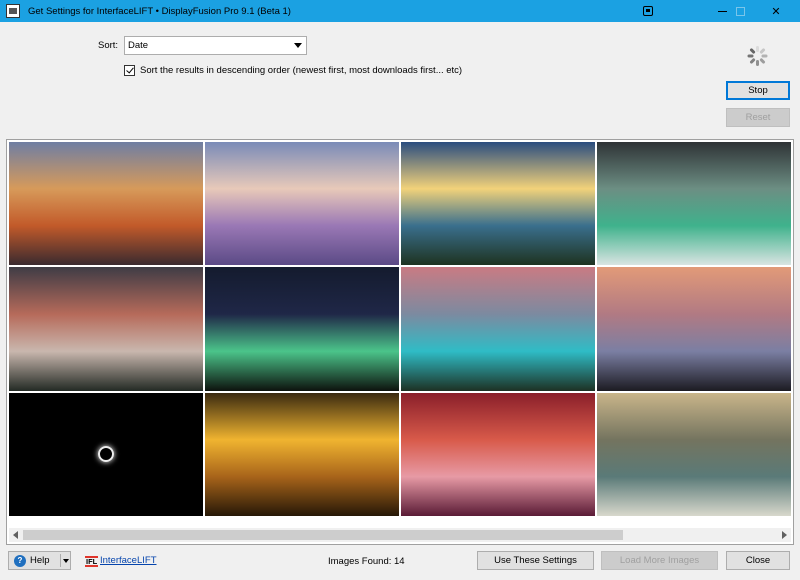 Image resolution: width=800 pixels, height=580 pixels. Describe the element at coordinates (323, 535) in the screenshot. I see `scrollbar-thumb` at that location.